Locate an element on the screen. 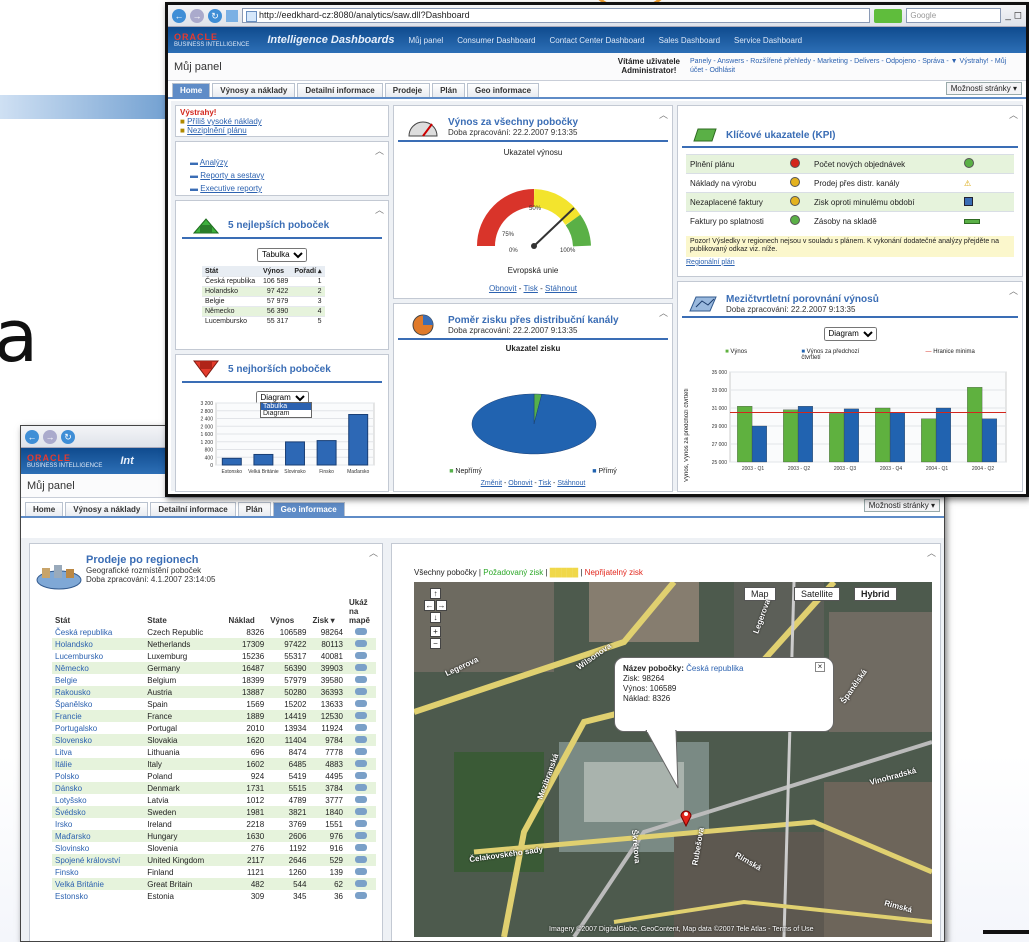  tab-vynosy: Výnosy a náklady is located at coordinates (107, 509).